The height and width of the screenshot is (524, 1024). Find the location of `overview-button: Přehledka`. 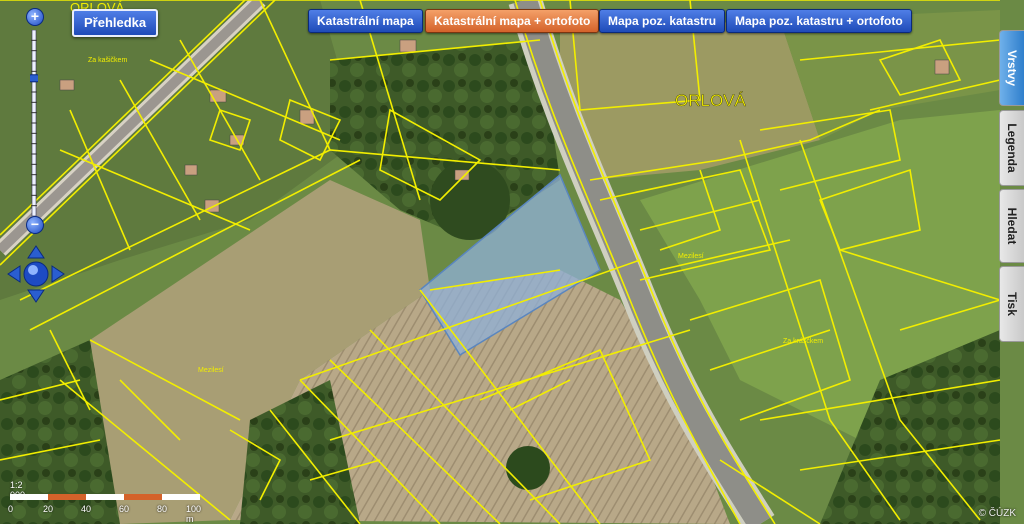

overview-button: Přehledka is located at coordinates (115, 23).